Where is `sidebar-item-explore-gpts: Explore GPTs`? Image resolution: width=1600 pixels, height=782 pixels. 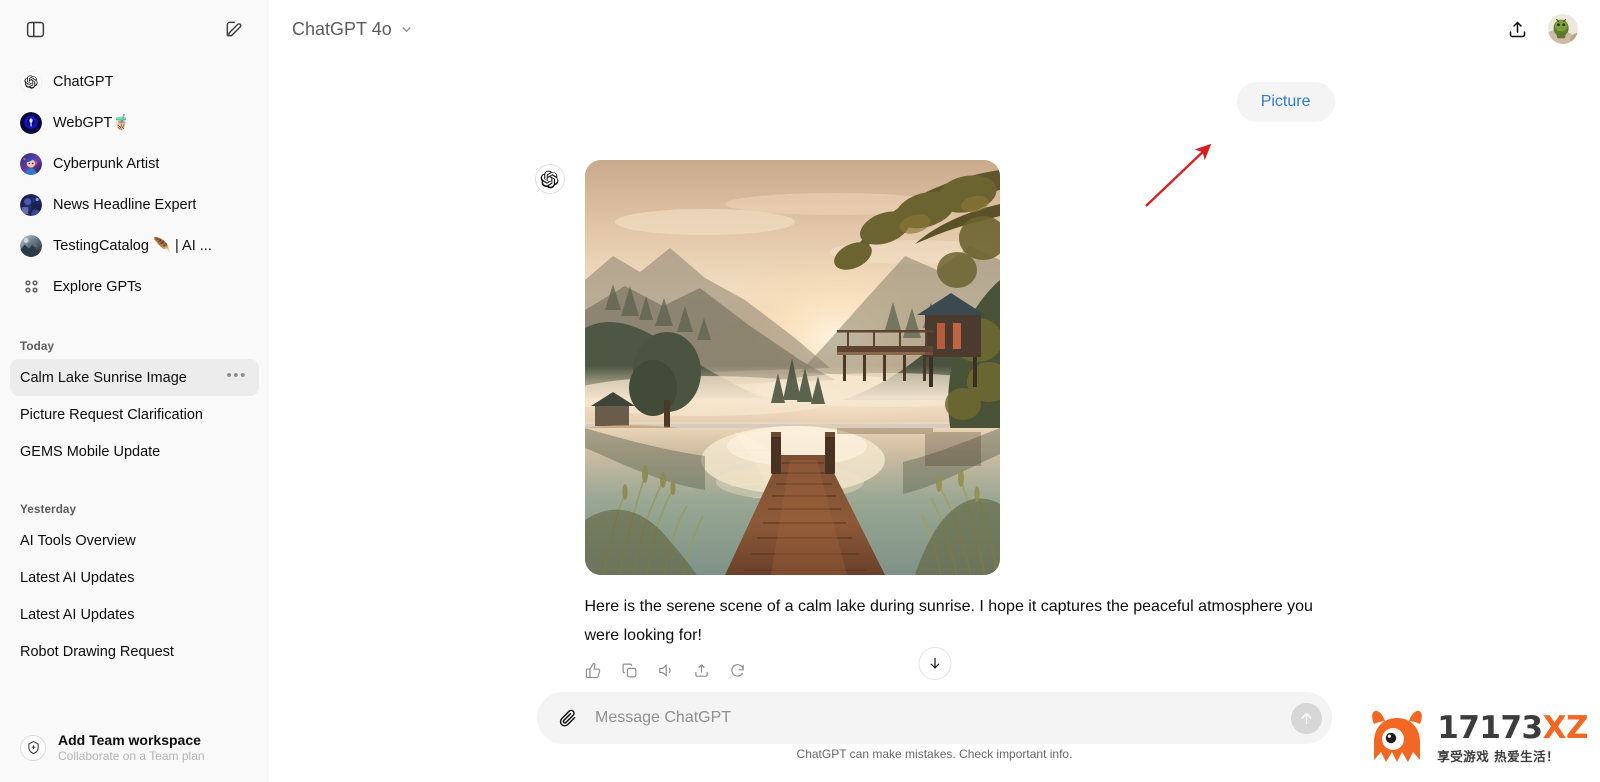
sidebar-item-explore-gpts: Explore GPTs is located at coordinates (134, 286).